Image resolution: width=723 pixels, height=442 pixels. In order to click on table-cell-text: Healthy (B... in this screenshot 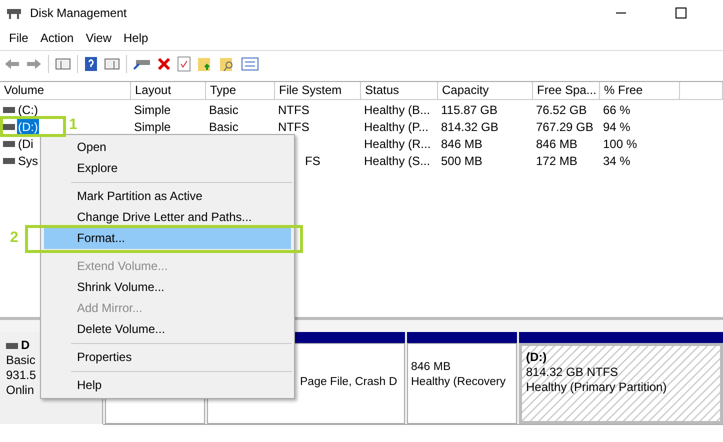, I will do `click(397, 110)`.